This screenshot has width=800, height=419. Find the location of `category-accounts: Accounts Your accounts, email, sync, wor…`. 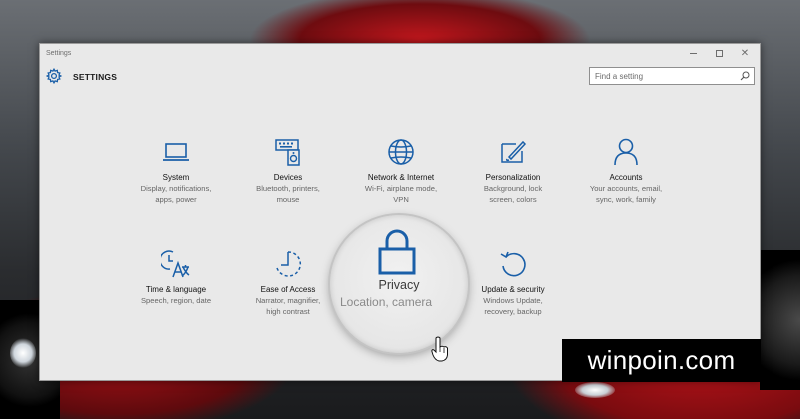

category-accounts: Accounts Your accounts, email, sync, wor… is located at coordinates (626, 170).